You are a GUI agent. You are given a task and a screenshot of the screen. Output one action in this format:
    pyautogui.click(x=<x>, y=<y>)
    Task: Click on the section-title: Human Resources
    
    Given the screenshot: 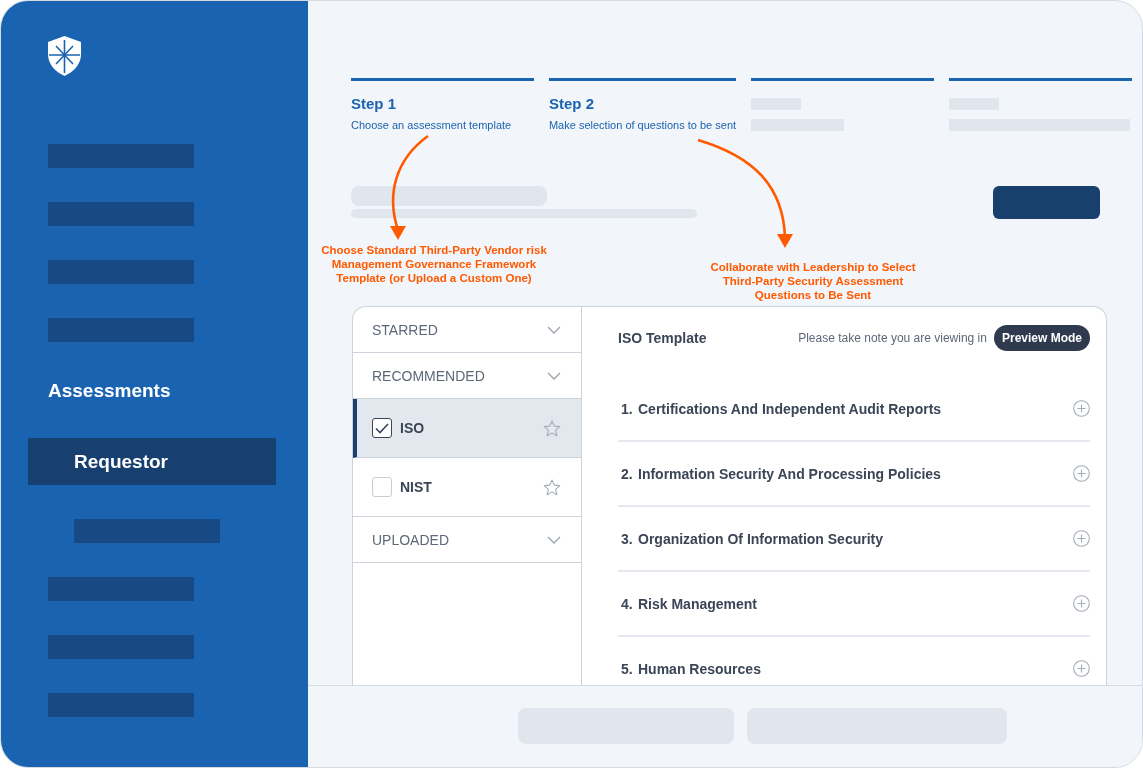 What is the action you would take?
    pyautogui.click(x=700, y=668)
    